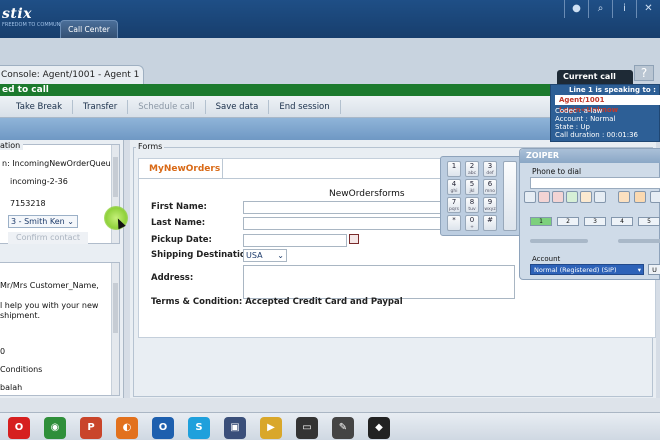 The height and width of the screenshot is (440, 660). Describe the element at coordinates (12, 145) in the screenshot. I see `call-info-legend: ation` at that location.